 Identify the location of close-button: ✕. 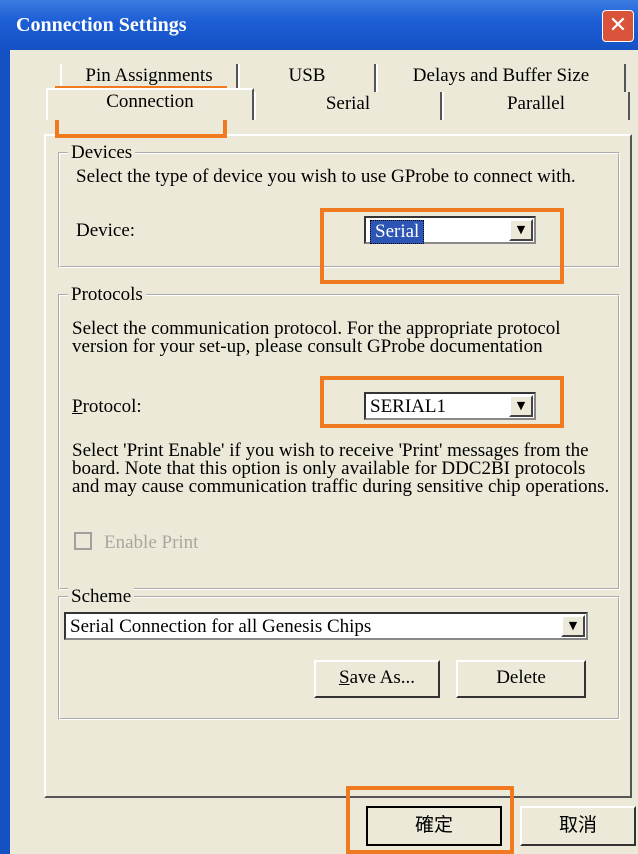
(618, 26).